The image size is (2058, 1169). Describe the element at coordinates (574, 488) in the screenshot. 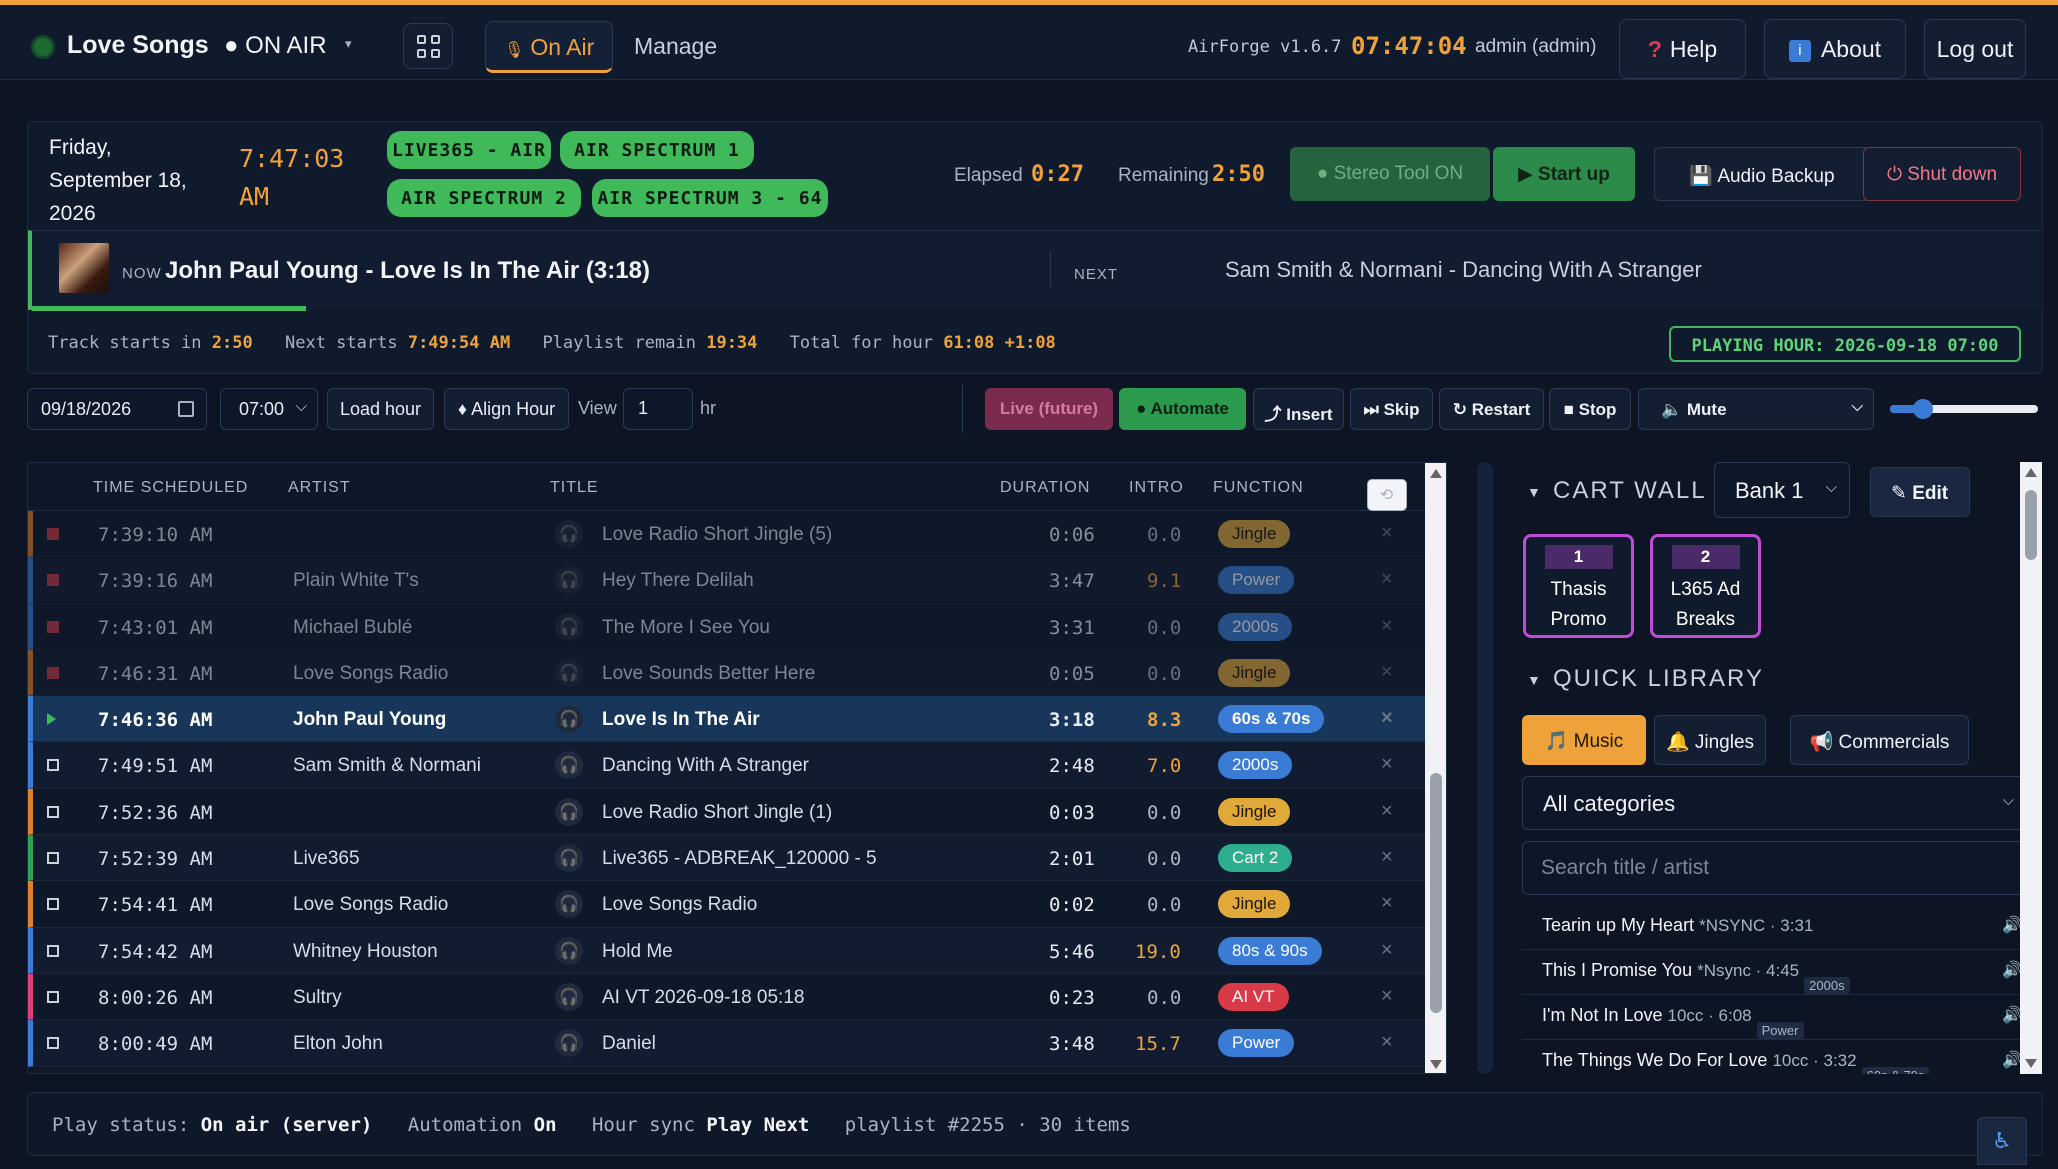

I see `column-header-title: TITLE` at that location.